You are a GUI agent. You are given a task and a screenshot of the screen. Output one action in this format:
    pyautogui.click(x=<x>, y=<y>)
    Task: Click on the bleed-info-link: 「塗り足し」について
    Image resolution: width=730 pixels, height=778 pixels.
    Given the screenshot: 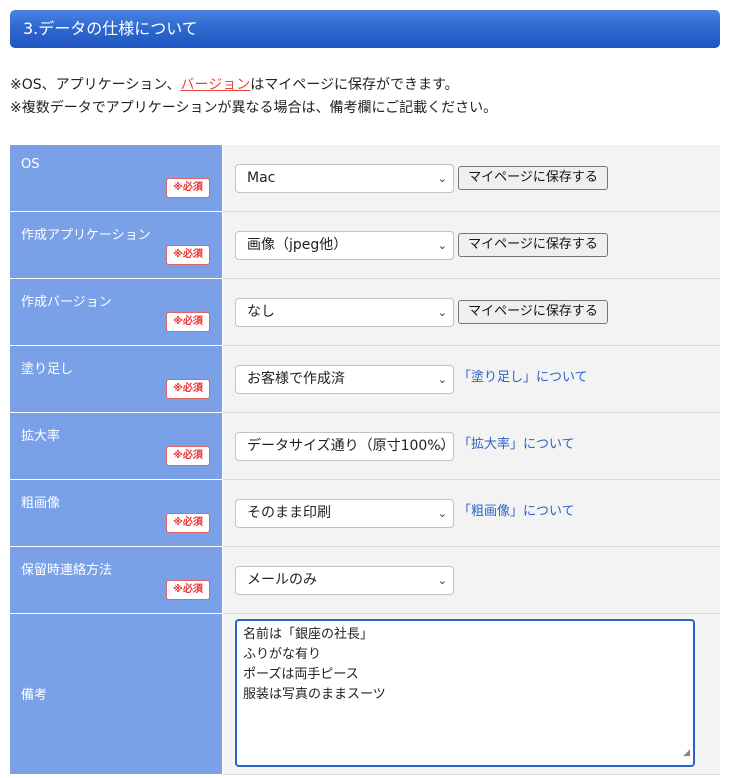 What is the action you would take?
    pyautogui.click(x=523, y=378)
    